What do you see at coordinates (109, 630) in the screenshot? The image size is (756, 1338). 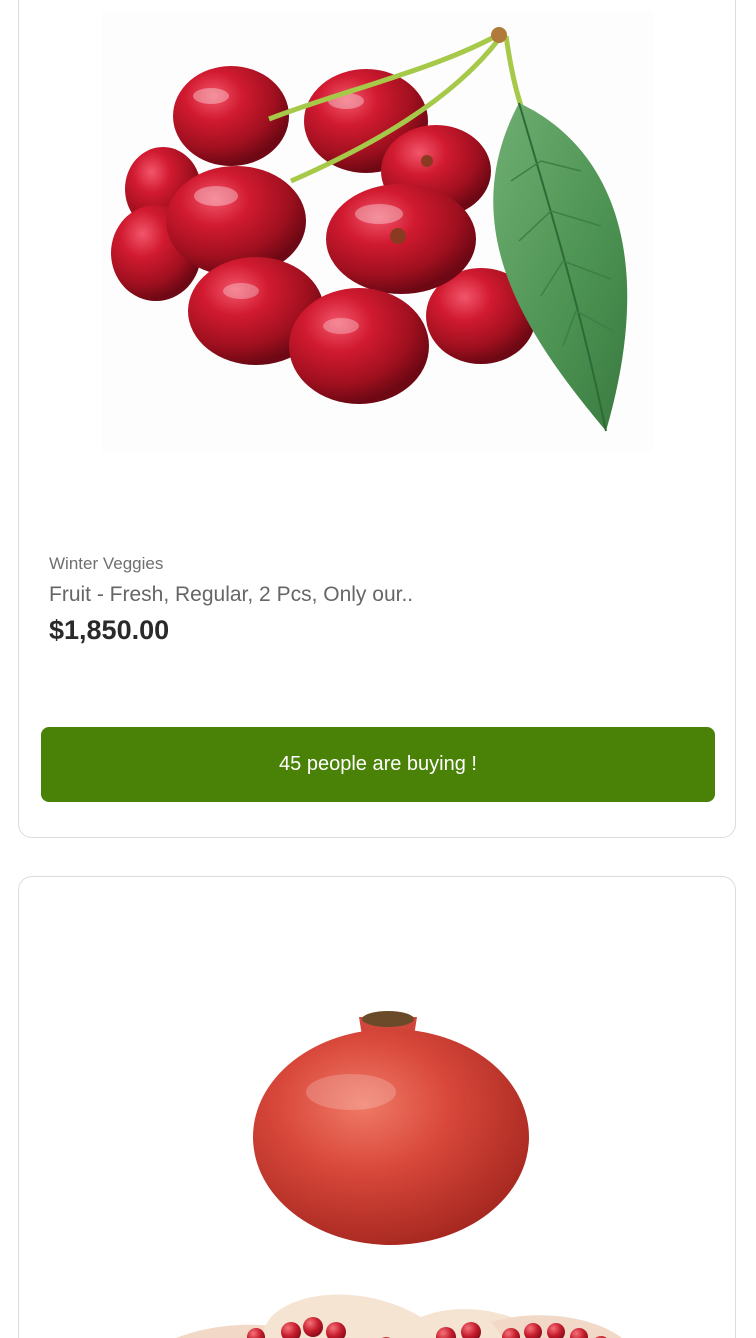 I see `product-price: $1,850.00` at bounding box center [109, 630].